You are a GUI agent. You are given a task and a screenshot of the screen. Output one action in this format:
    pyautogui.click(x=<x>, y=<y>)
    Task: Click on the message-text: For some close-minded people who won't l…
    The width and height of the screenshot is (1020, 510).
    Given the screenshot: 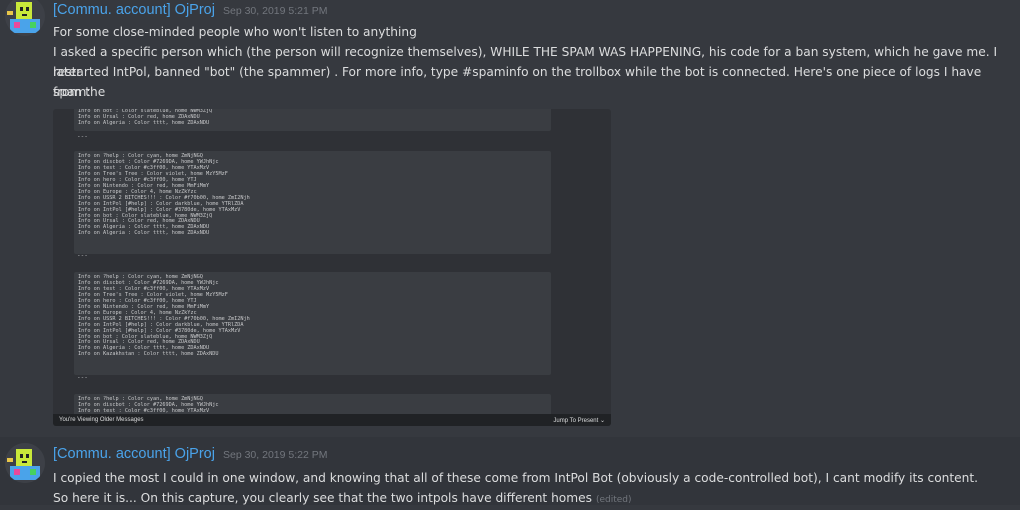 What is the action you would take?
    pyautogui.click(x=235, y=32)
    